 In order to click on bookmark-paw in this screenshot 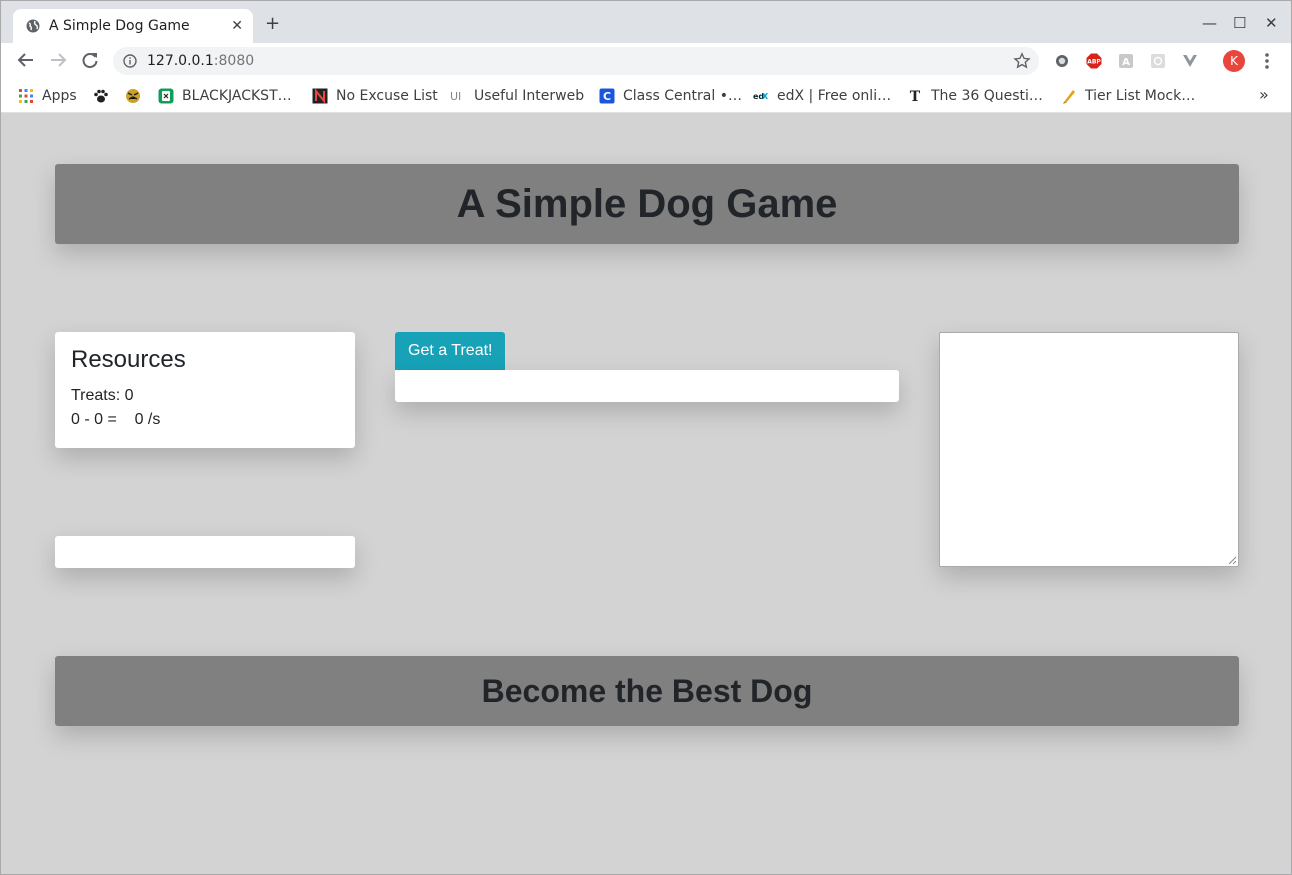, I will do `click(105, 96)`.